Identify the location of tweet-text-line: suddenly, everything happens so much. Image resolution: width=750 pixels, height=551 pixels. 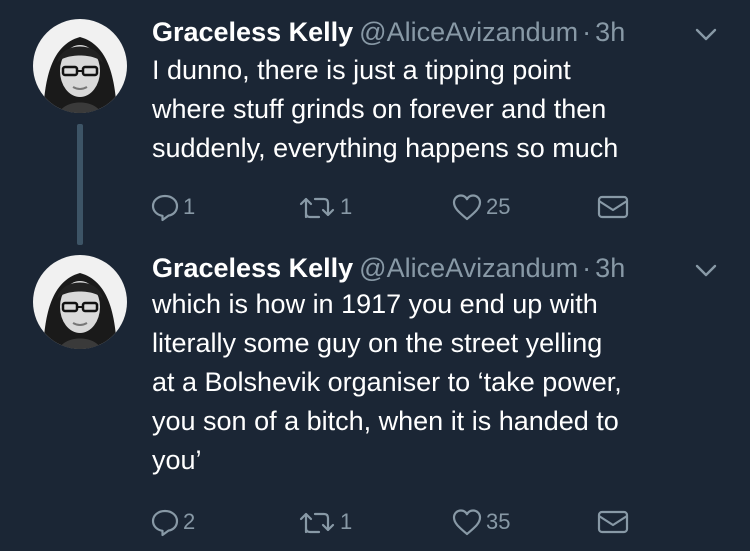
(385, 148).